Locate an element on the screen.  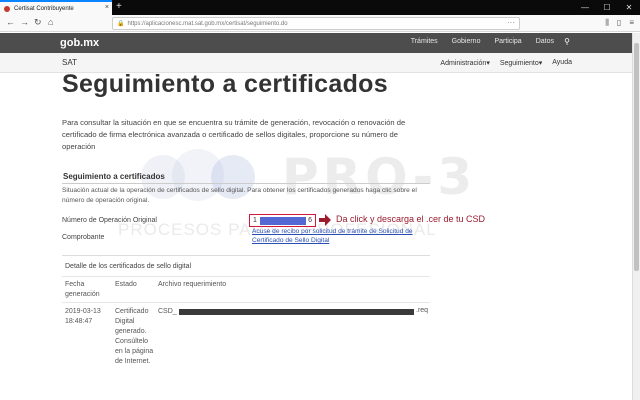
menu-icon: ≡ is located at coordinates (631, 23).